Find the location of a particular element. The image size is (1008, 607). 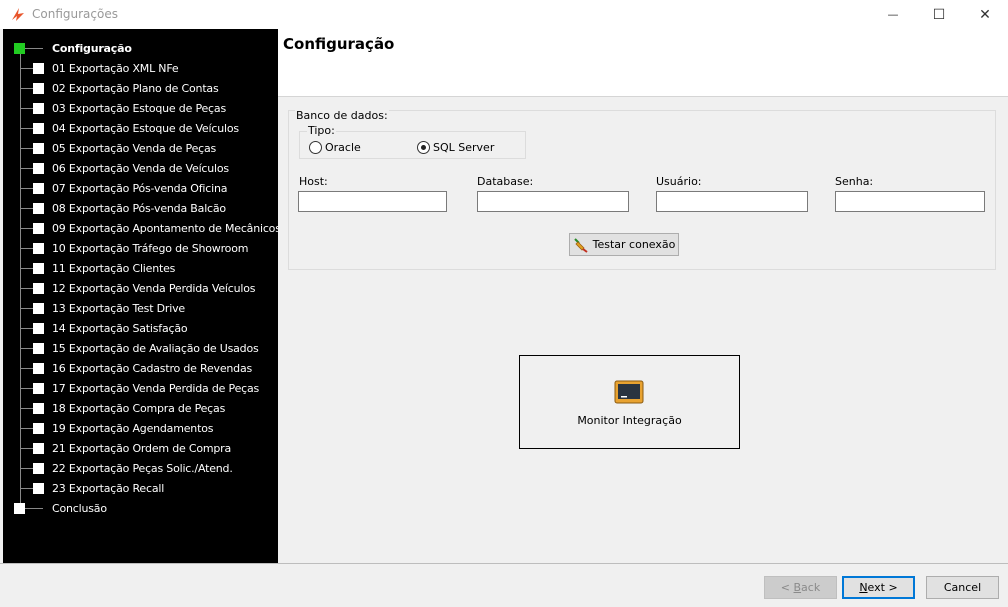

next-button: Next > is located at coordinates (878, 587).